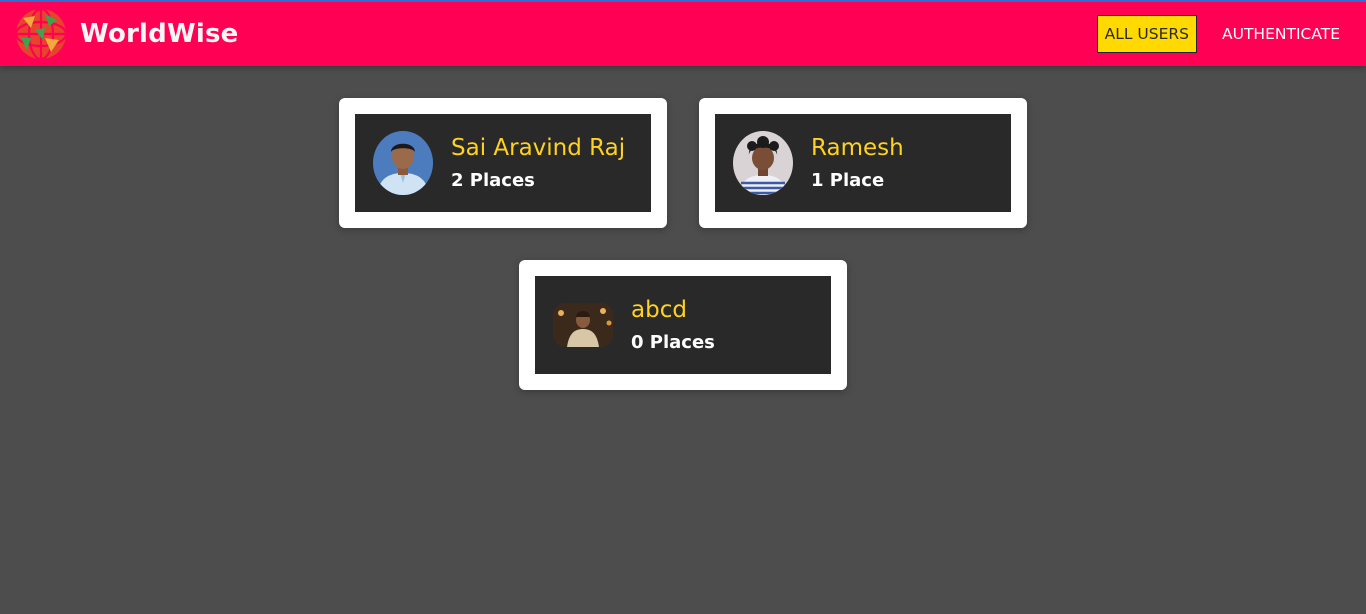  I want to click on main-nav: ALL USERS AUTHENTICATE, so click(1214, 34).